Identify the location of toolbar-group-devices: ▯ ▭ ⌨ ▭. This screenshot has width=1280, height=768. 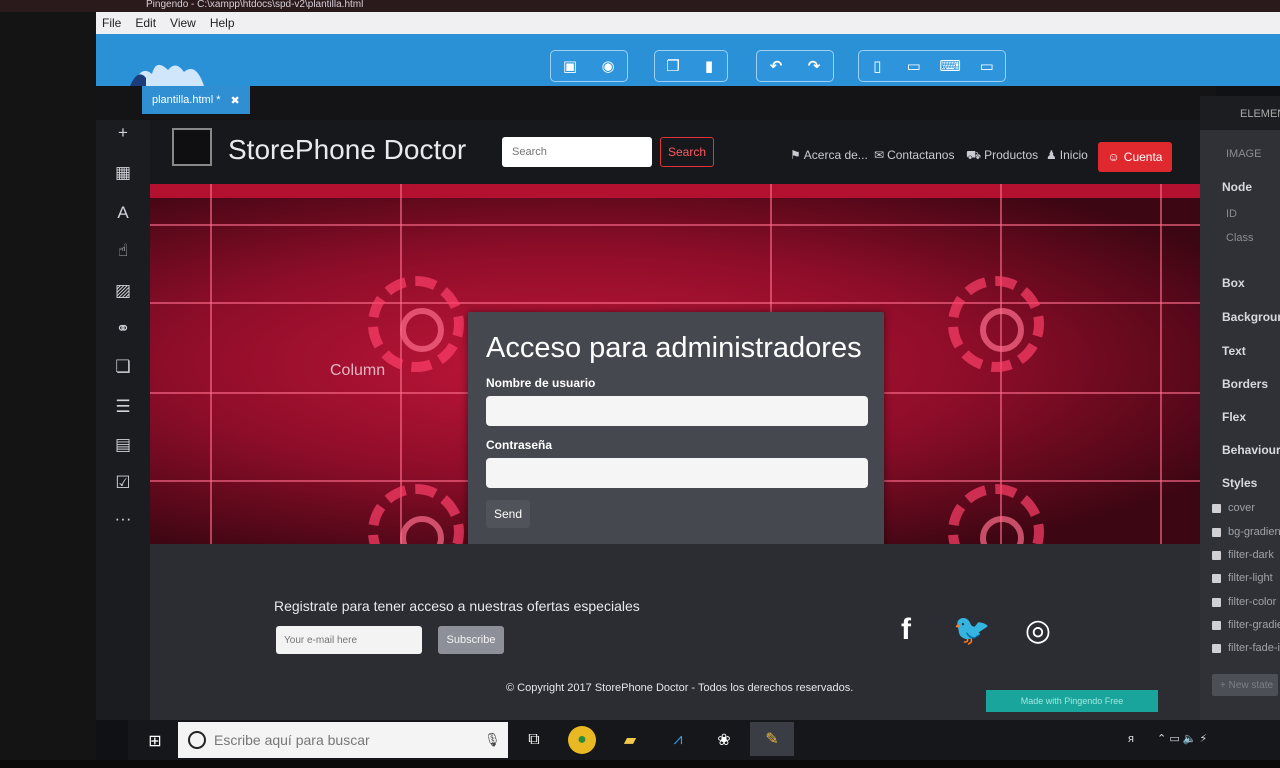
(932, 66).